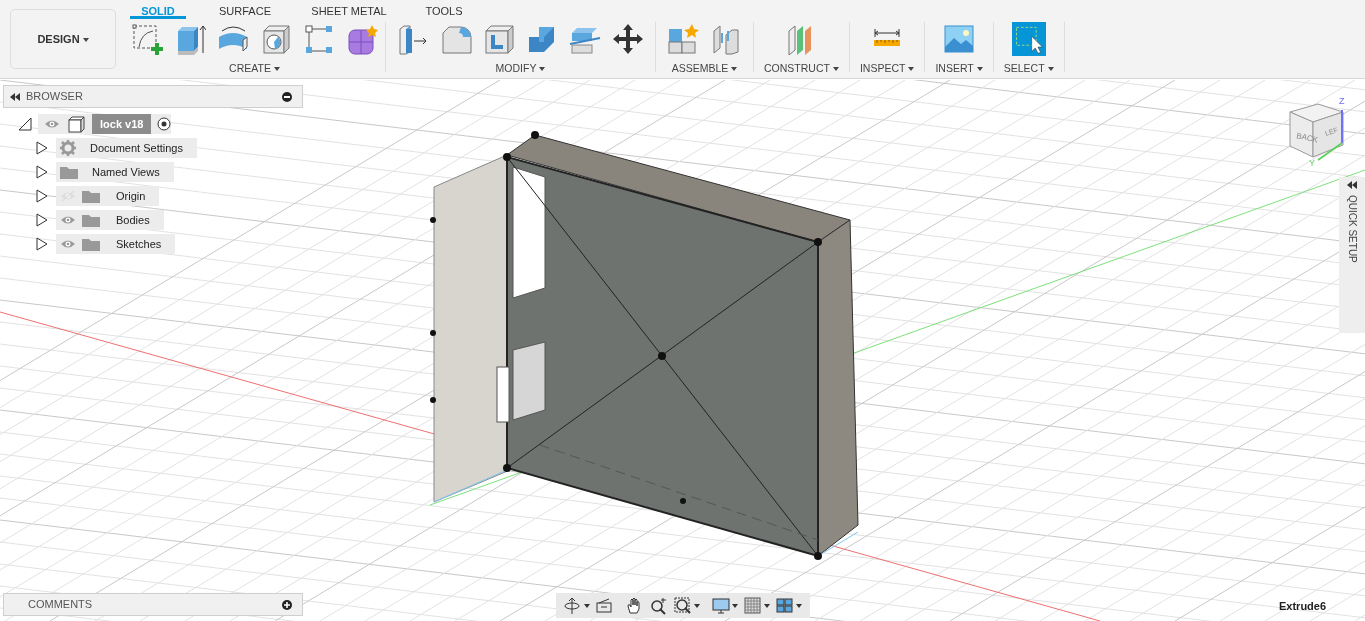 The image size is (1365, 621). What do you see at coordinates (54, 97) in the screenshot?
I see `panel-title: BROWSER` at bounding box center [54, 97].